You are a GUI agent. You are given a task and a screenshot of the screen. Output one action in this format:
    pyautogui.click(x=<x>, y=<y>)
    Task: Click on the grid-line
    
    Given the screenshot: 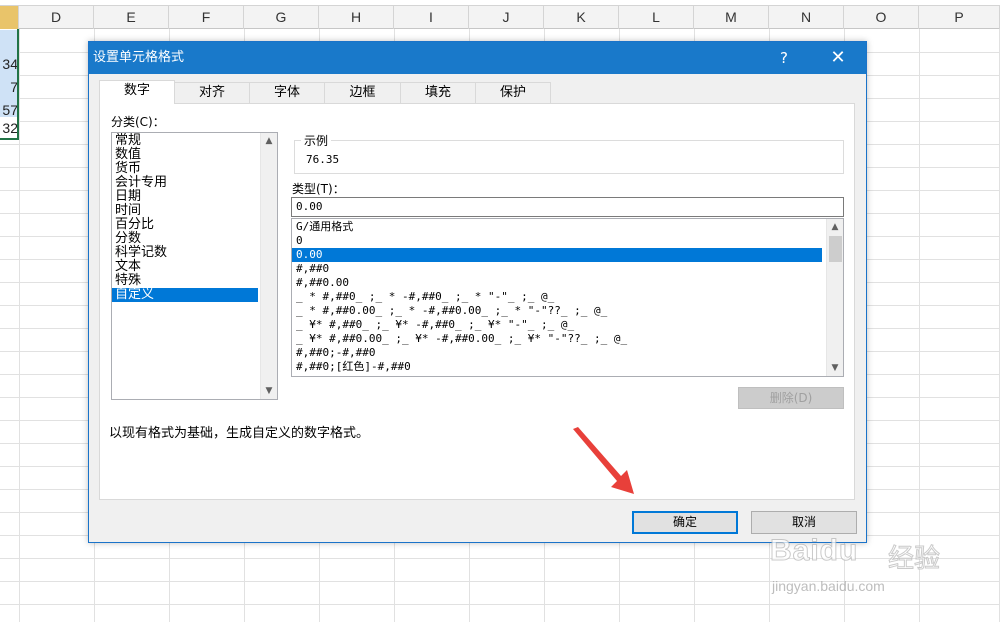 What is the action you would take?
    pyautogui.click(x=19, y=325)
    